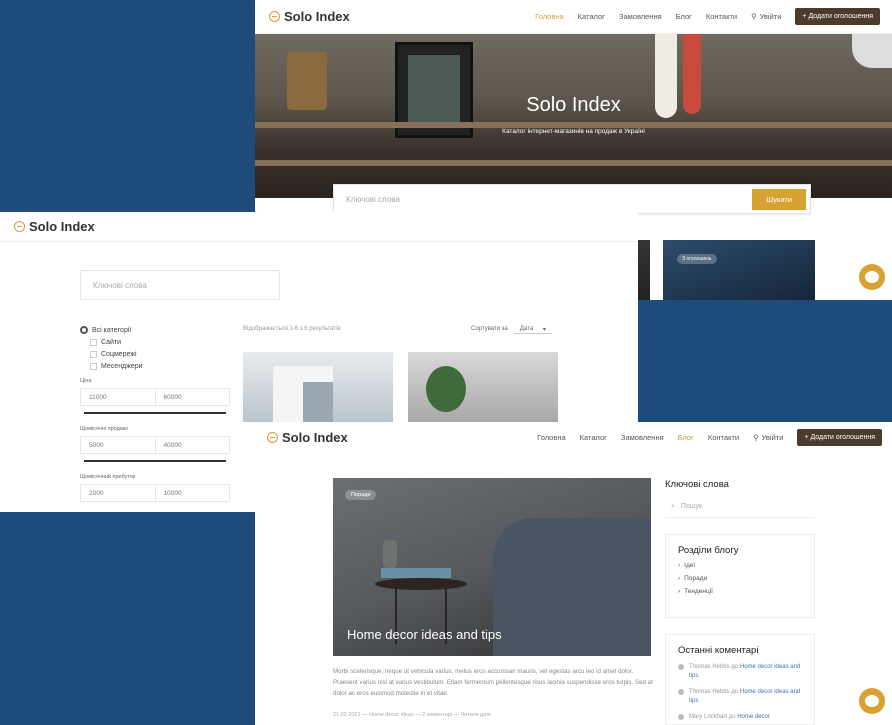  What do you see at coordinates (155, 330) in the screenshot?
I see `category-all-radio: Всі категорії` at bounding box center [155, 330].